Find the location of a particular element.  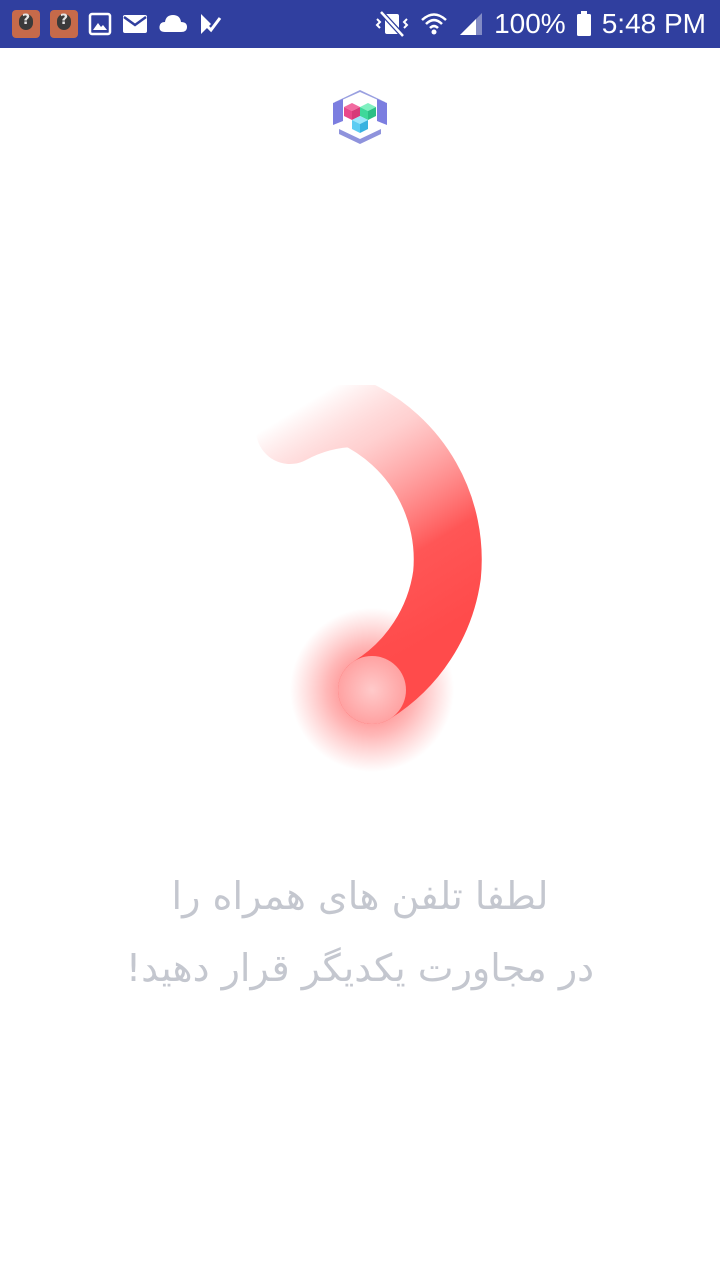

clock: 5:48 PM is located at coordinates (653, 23).